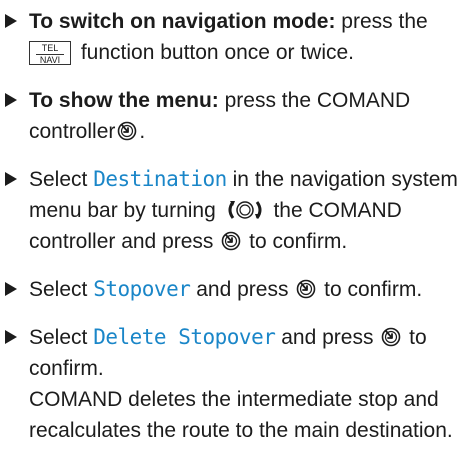  What do you see at coordinates (142, 289) in the screenshot?
I see `menu-item-stopover: Stopover` at bounding box center [142, 289].